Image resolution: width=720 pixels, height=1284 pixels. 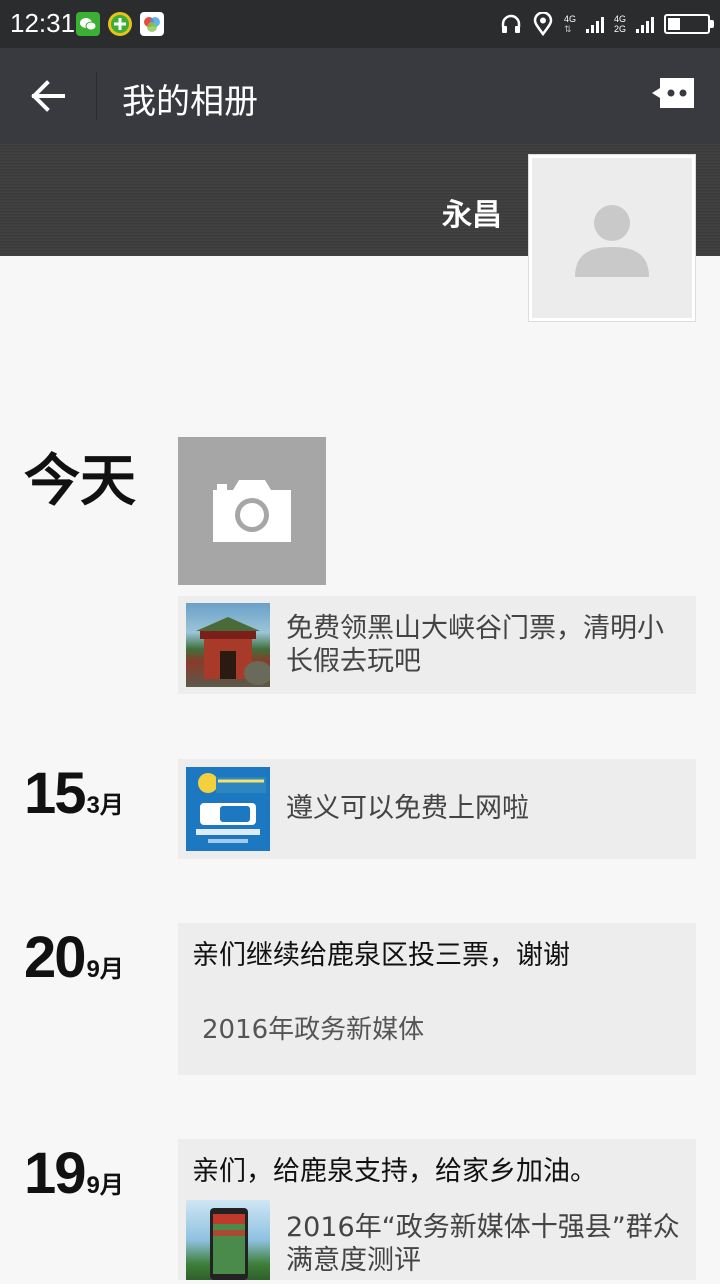 What do you see at coordinates (55, 957) in the screenshot?
I see `date-day: 20` at bounding box center [55, 957].